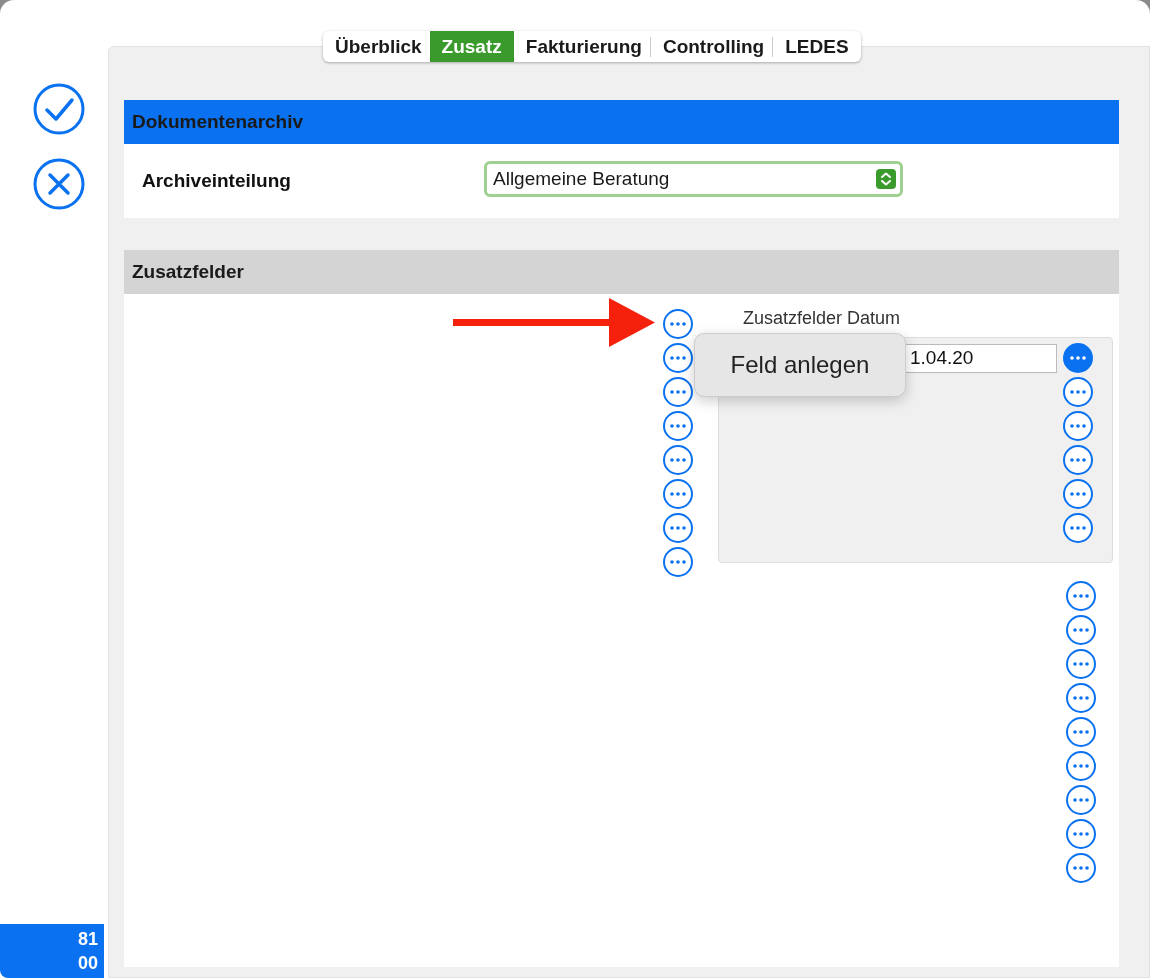  Describe the element at coordinates (376, 46) in the screenshot. I see `tab: Überblick` at that location.